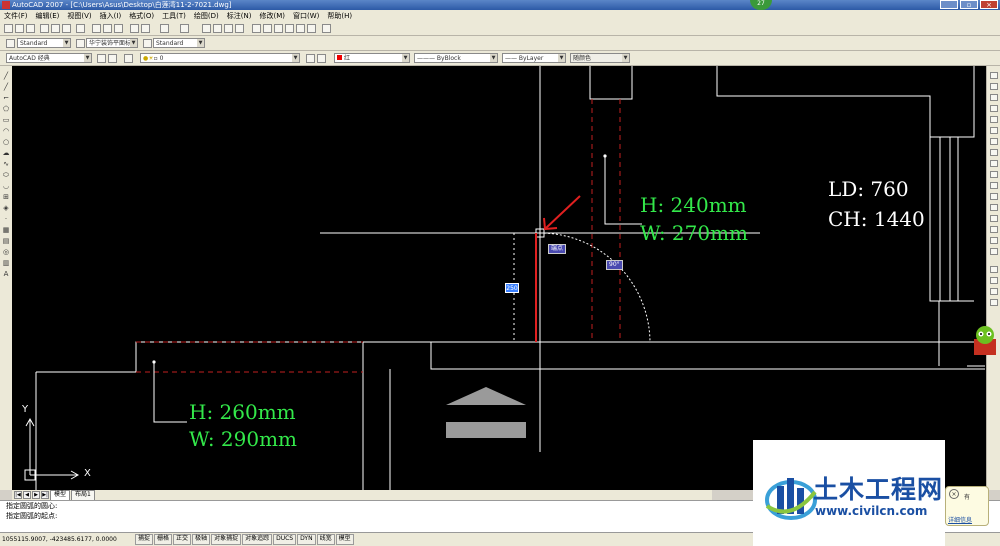 The width and height of the screenshot is (1000, 546). What do you see at coordinates (994, 152) in the screenshot?
I see `scale-icon` at bounding box center [994, 152].